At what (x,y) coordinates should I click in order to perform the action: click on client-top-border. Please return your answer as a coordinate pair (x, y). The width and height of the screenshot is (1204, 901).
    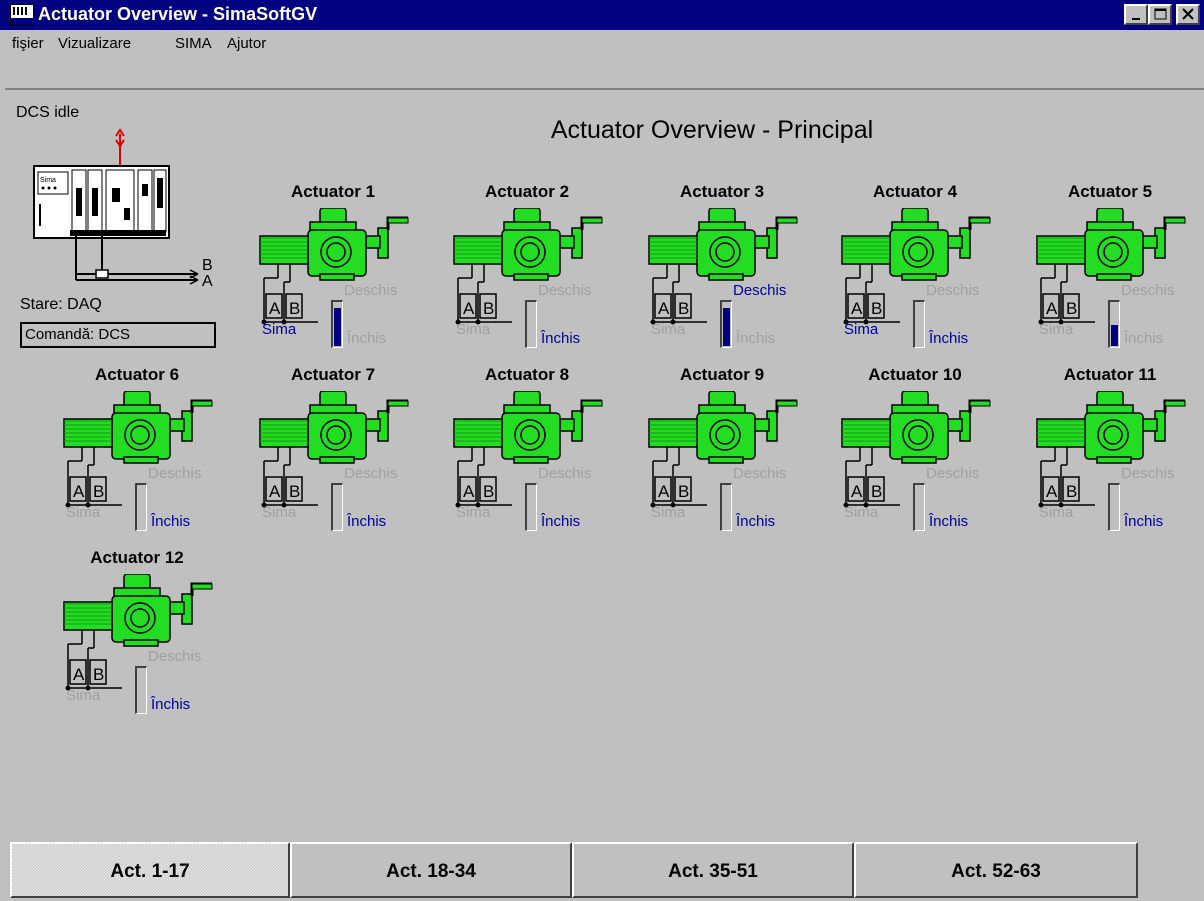
    Looking at the image, I should click on (604, 89).